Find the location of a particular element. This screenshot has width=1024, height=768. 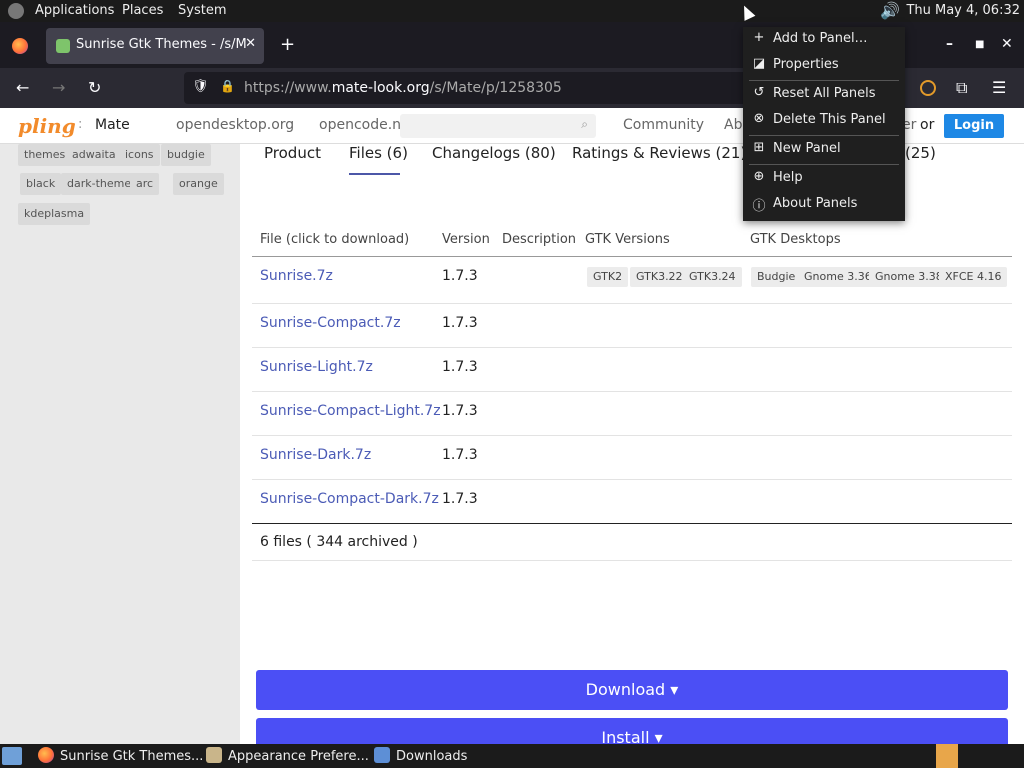

download-button: Download ▾ is located at coordinates (632, 690).